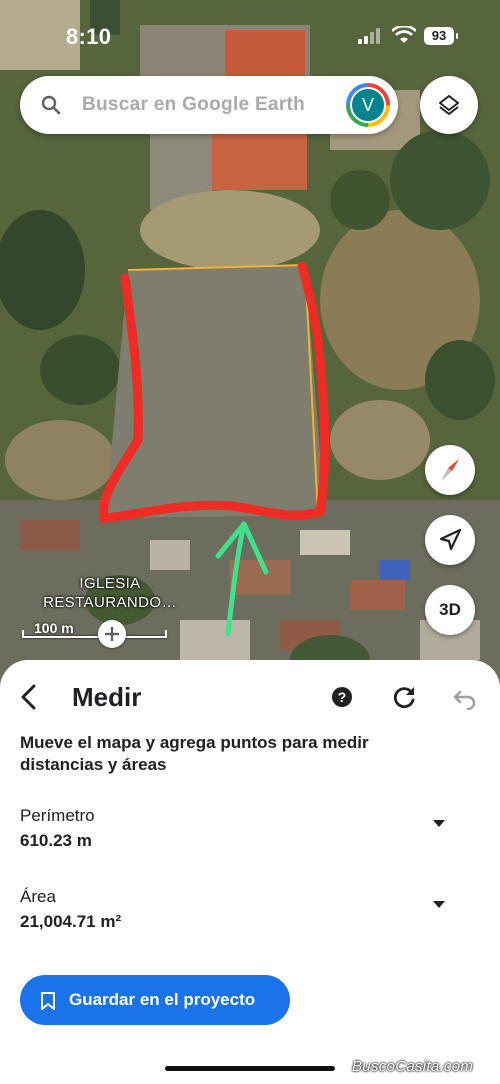  Describe the element at coordinates (94, 634) in the screenshot. I see `scale-line` at that location.